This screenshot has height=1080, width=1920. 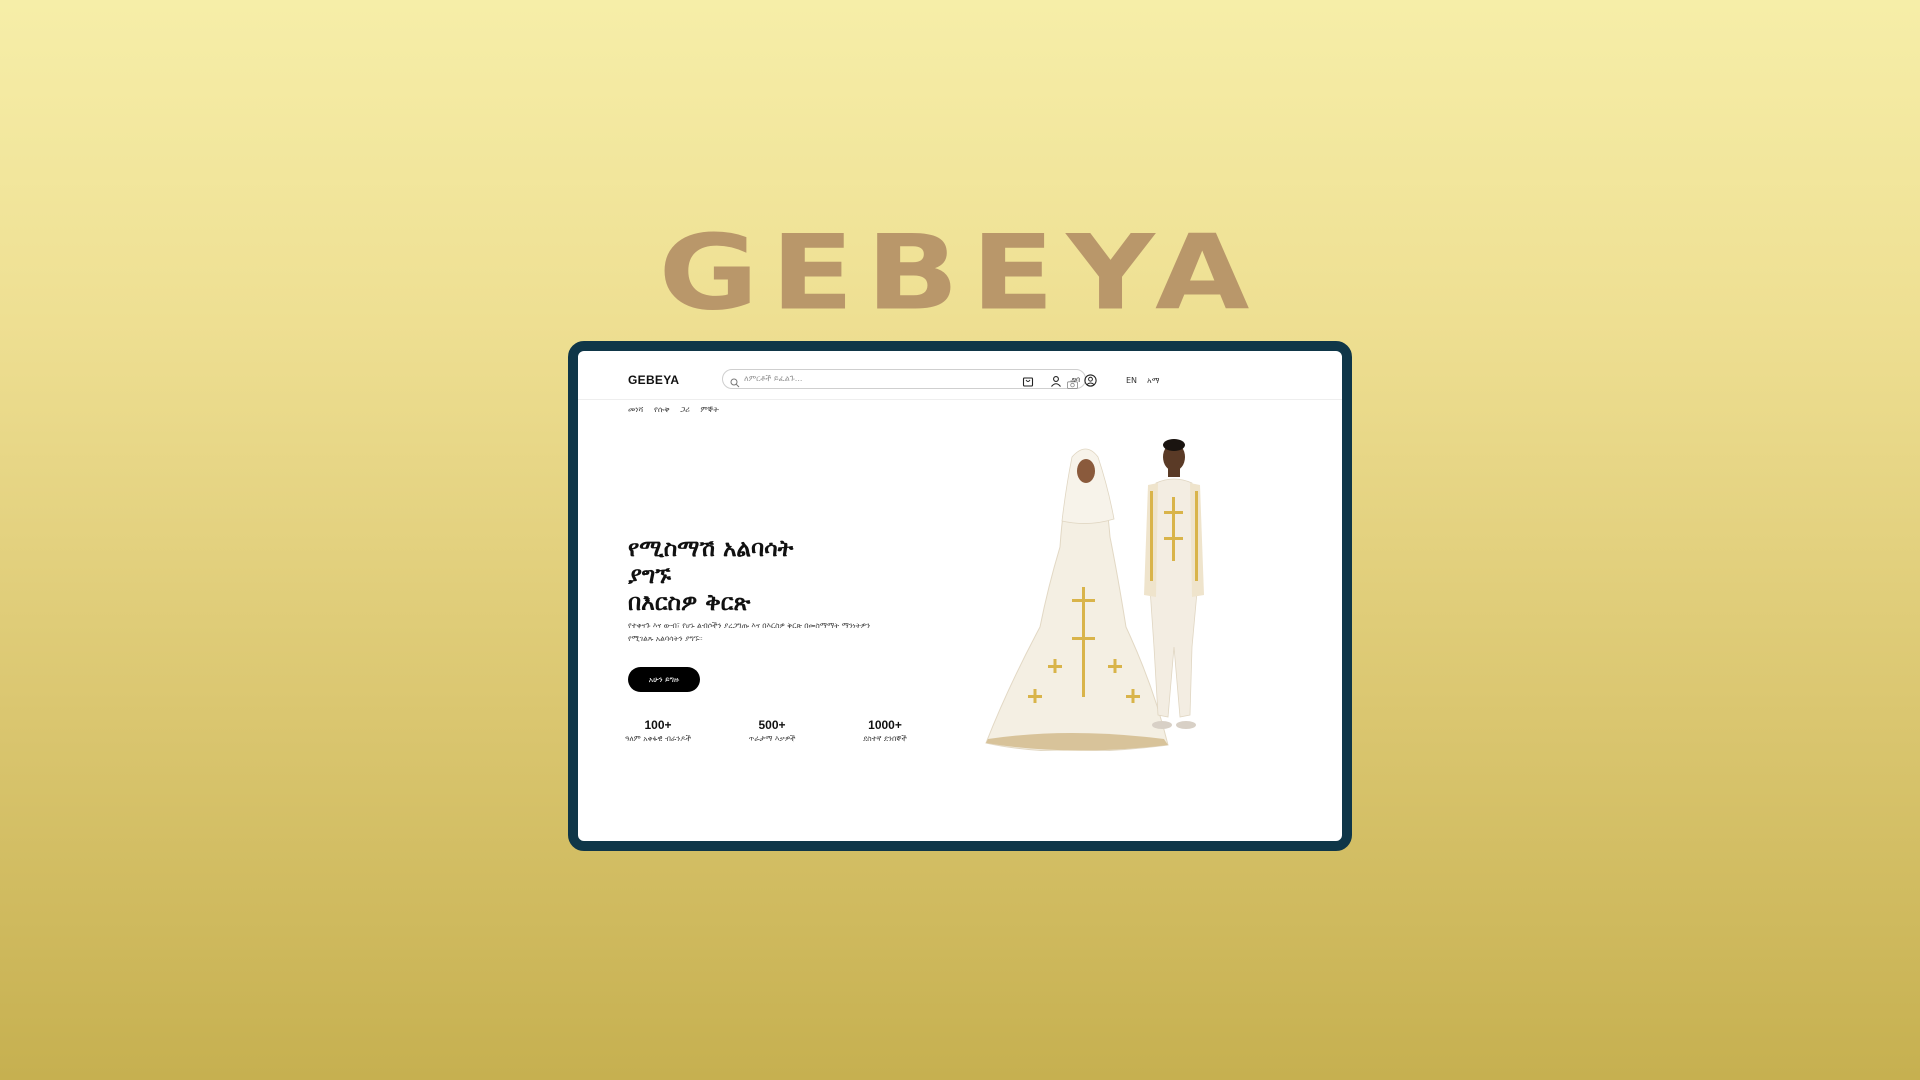 I want to click on login-link: ግባ, so click(x=1076, y=380).